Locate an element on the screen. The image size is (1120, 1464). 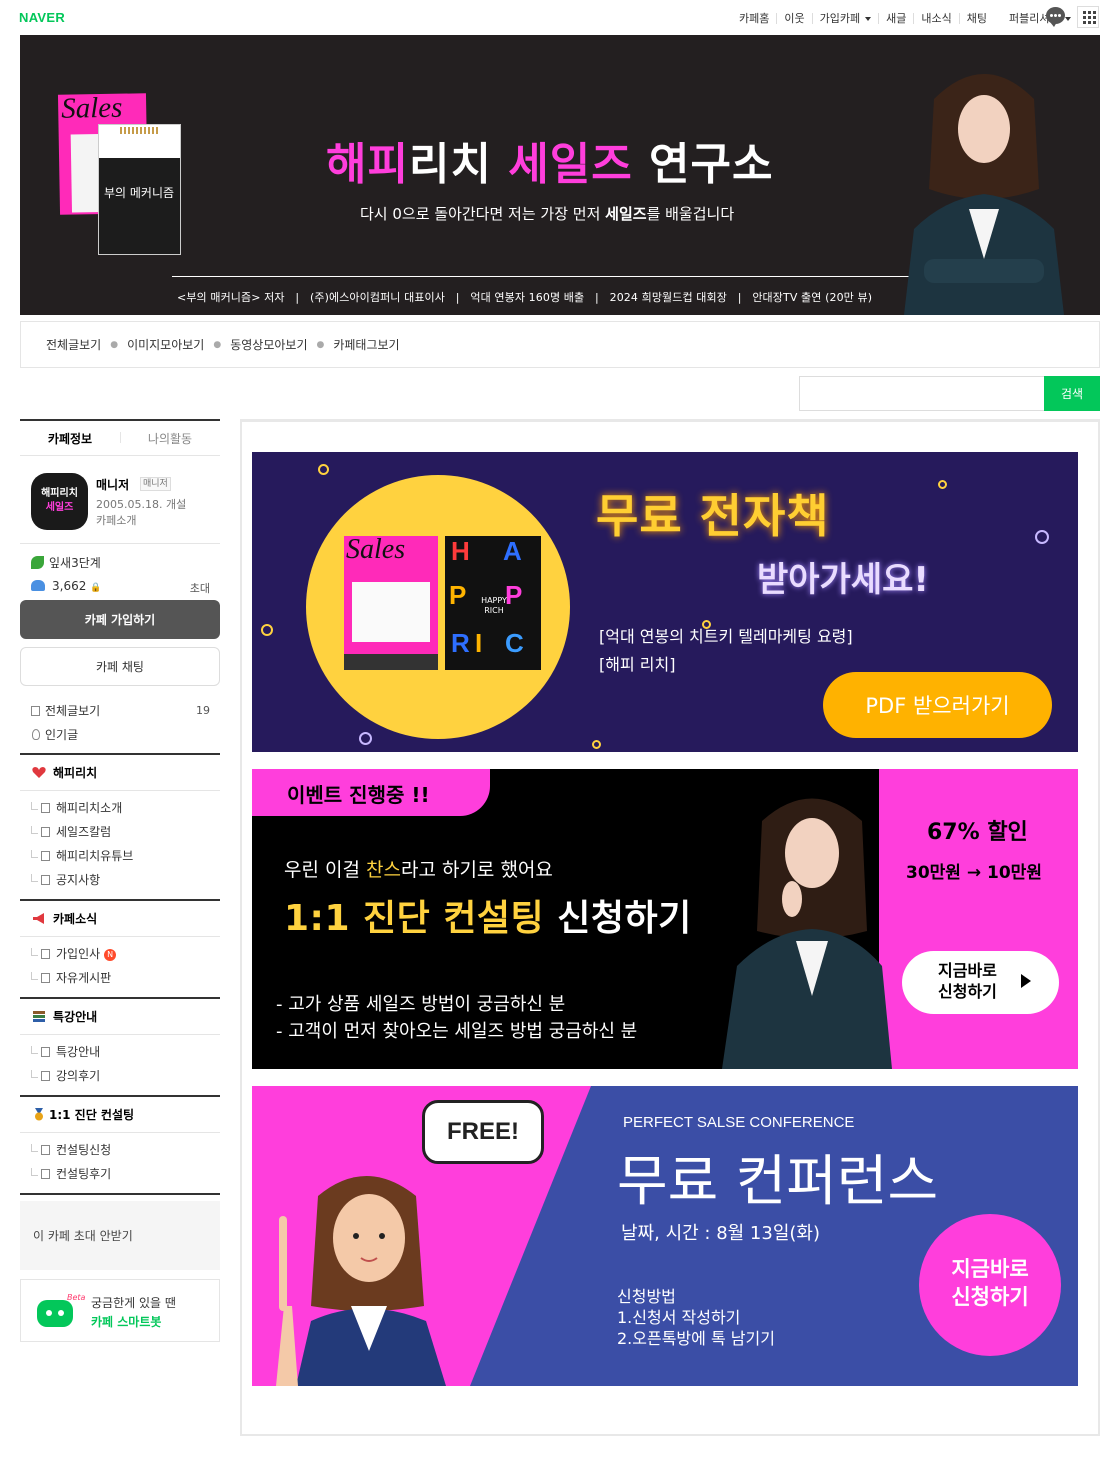
menu-greetings: 가입인사 N is located at coordinates (120, 954).